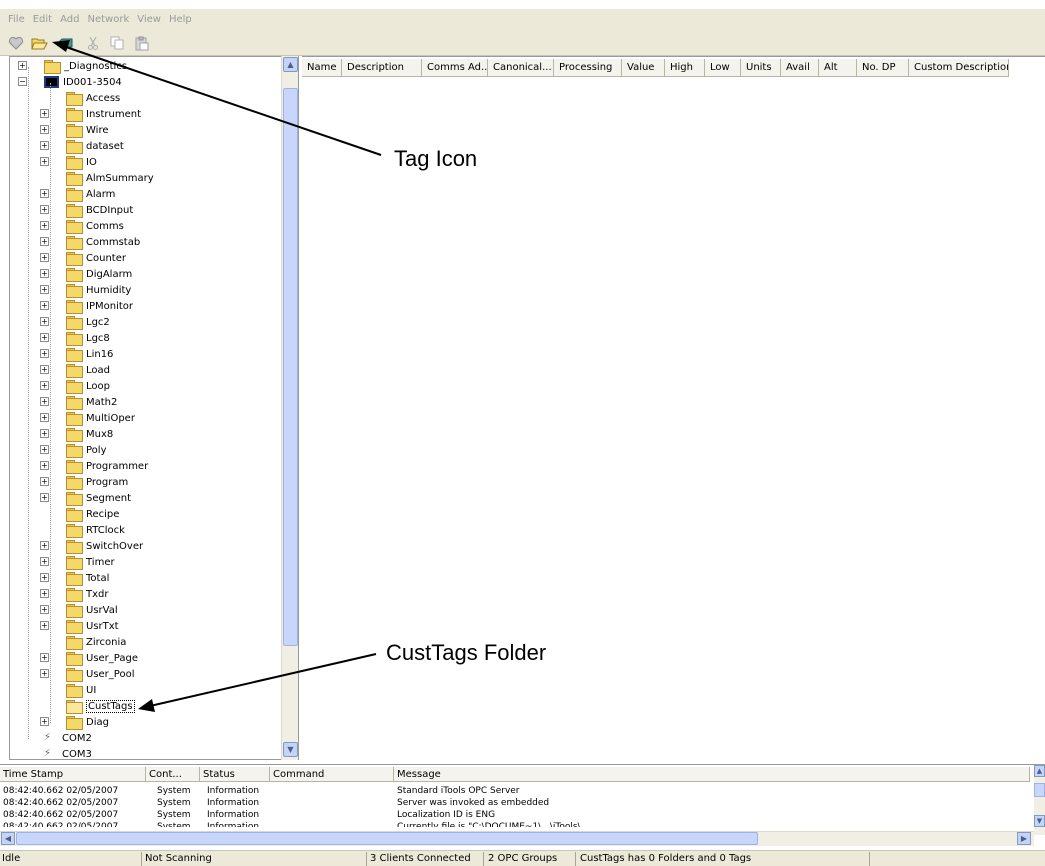  What do you see at coordinates (1024, 838) in the screenshot?
I see `scroll-right-arrow-icon: ▶` at bounding box center [1024, 838].